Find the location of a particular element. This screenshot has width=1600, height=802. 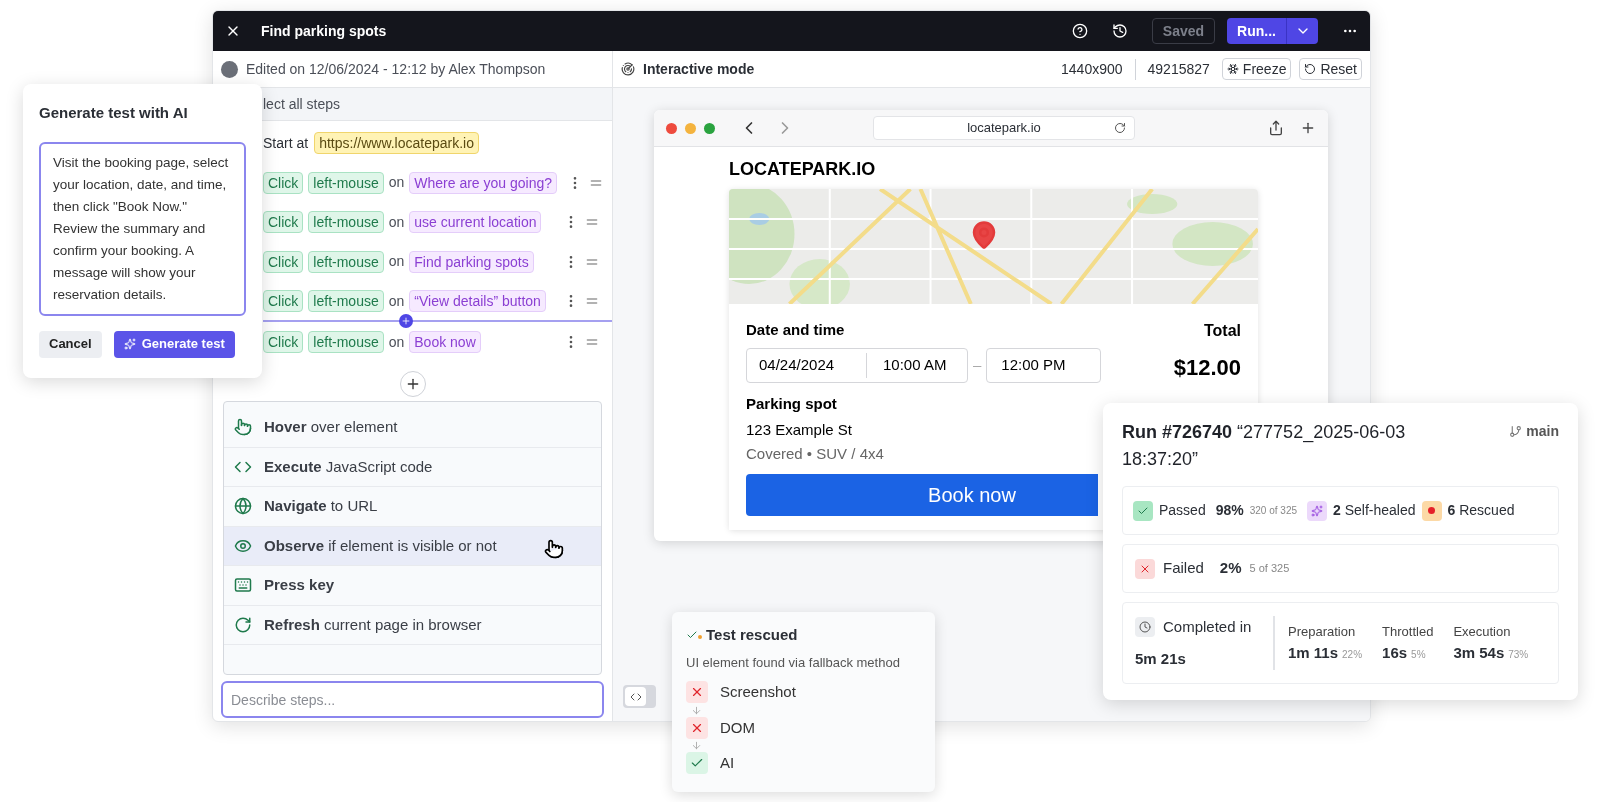

passed-count: 320 of 325 is located at coordinates (1273, 511).